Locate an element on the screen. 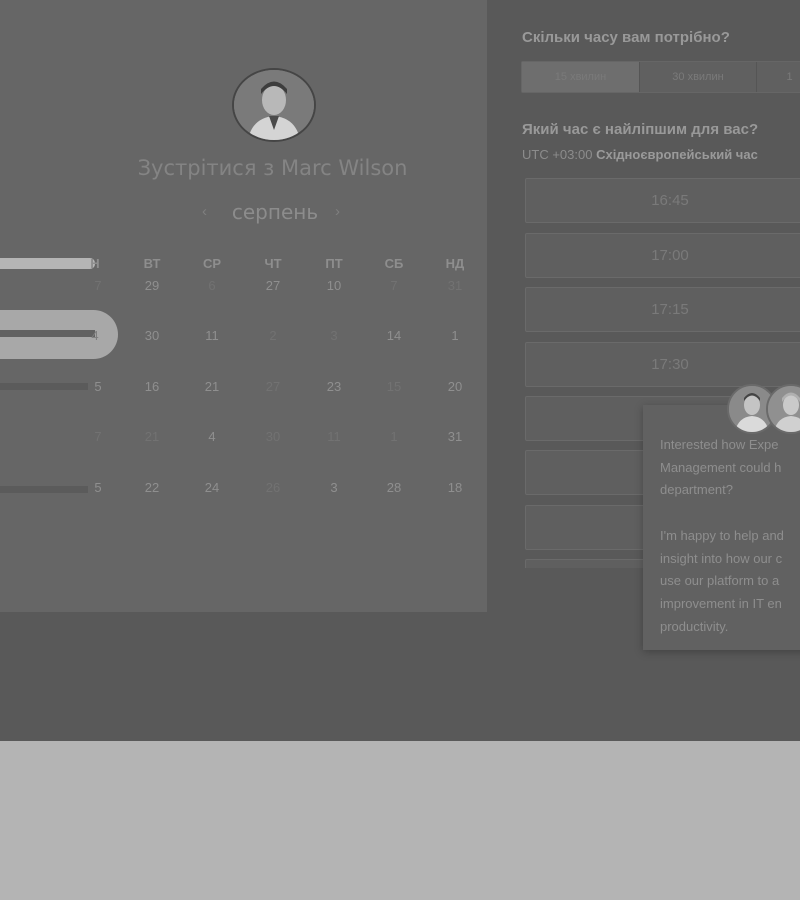  chevron-right-icon: › is located at coordinates (337, 211).